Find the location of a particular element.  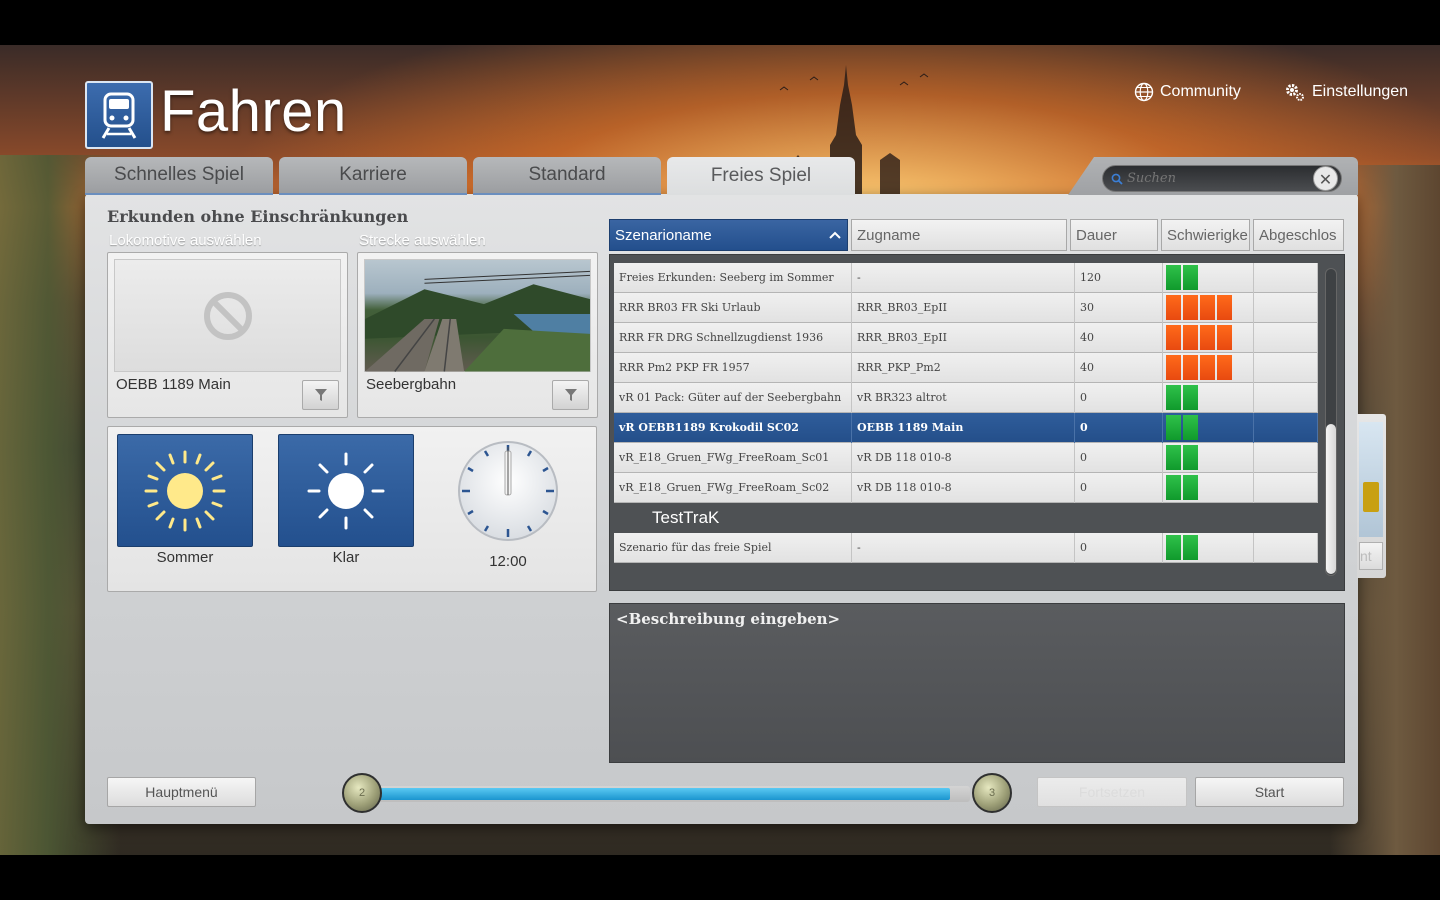

route-landscape-image is located at coordinates (477, 321).